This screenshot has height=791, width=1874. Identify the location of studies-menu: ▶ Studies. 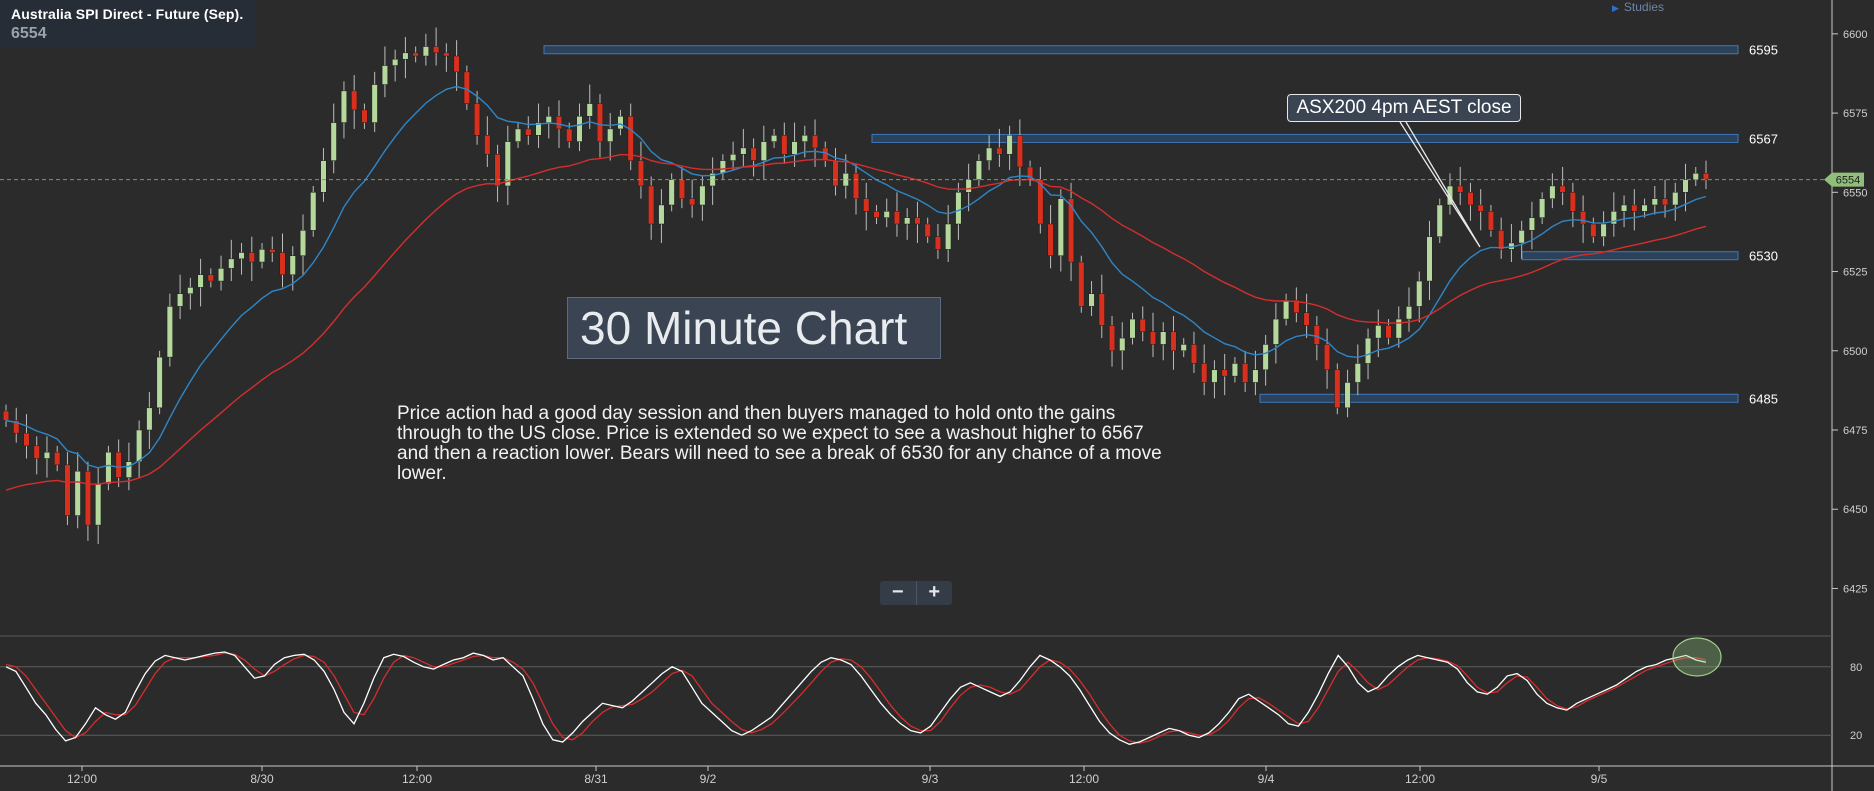
(1638, 7).